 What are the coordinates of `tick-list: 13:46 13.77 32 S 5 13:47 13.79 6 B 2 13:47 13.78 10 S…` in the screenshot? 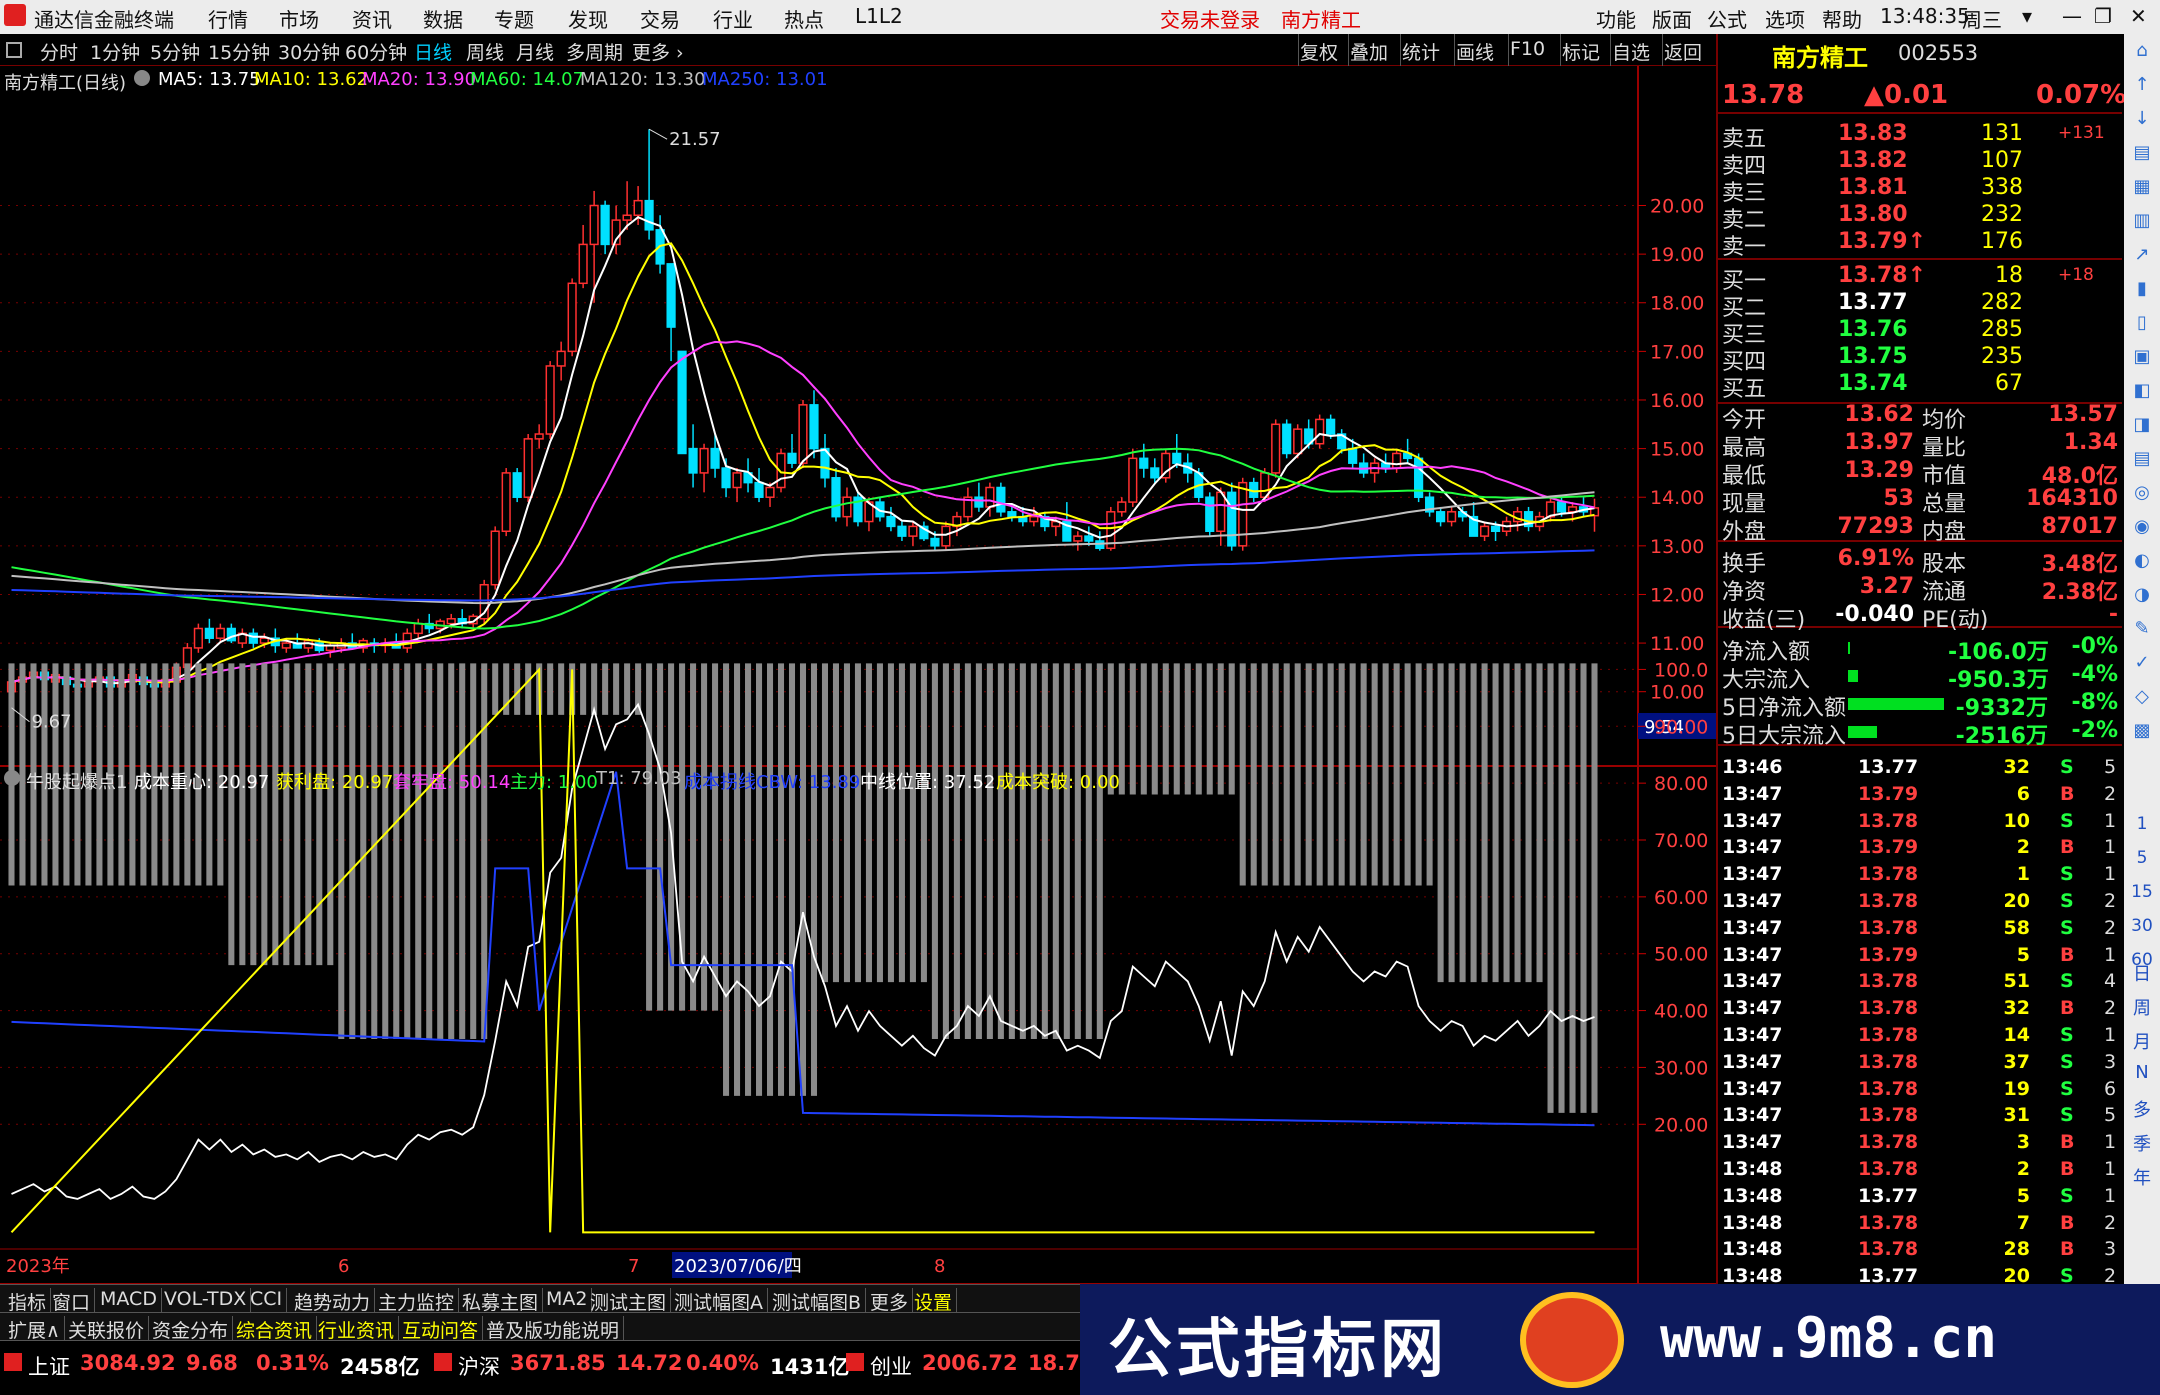 It's located at (1920, 1020).